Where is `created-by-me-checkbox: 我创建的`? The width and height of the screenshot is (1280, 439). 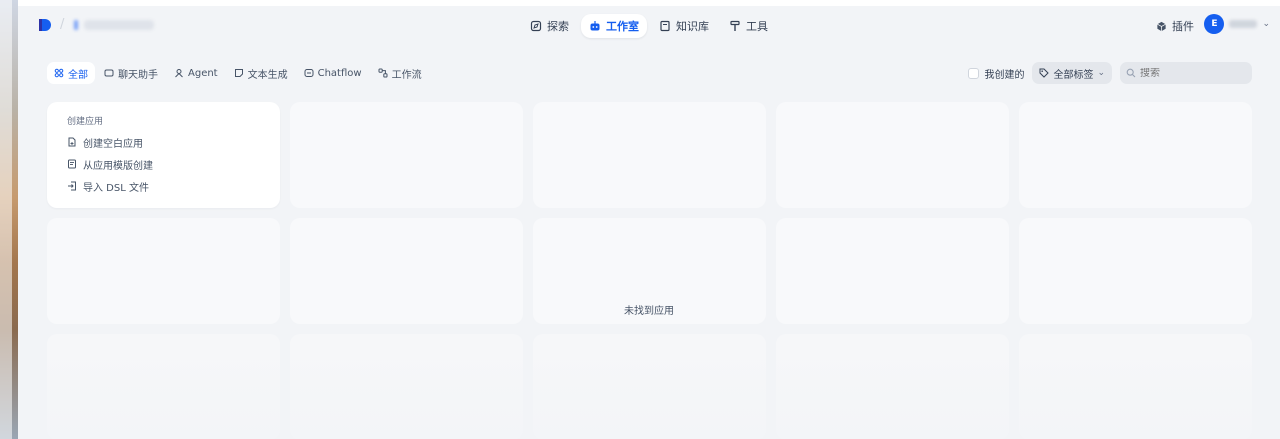 created-by-me-checkbox: 我创建的 is located at coordinates (996, 73).